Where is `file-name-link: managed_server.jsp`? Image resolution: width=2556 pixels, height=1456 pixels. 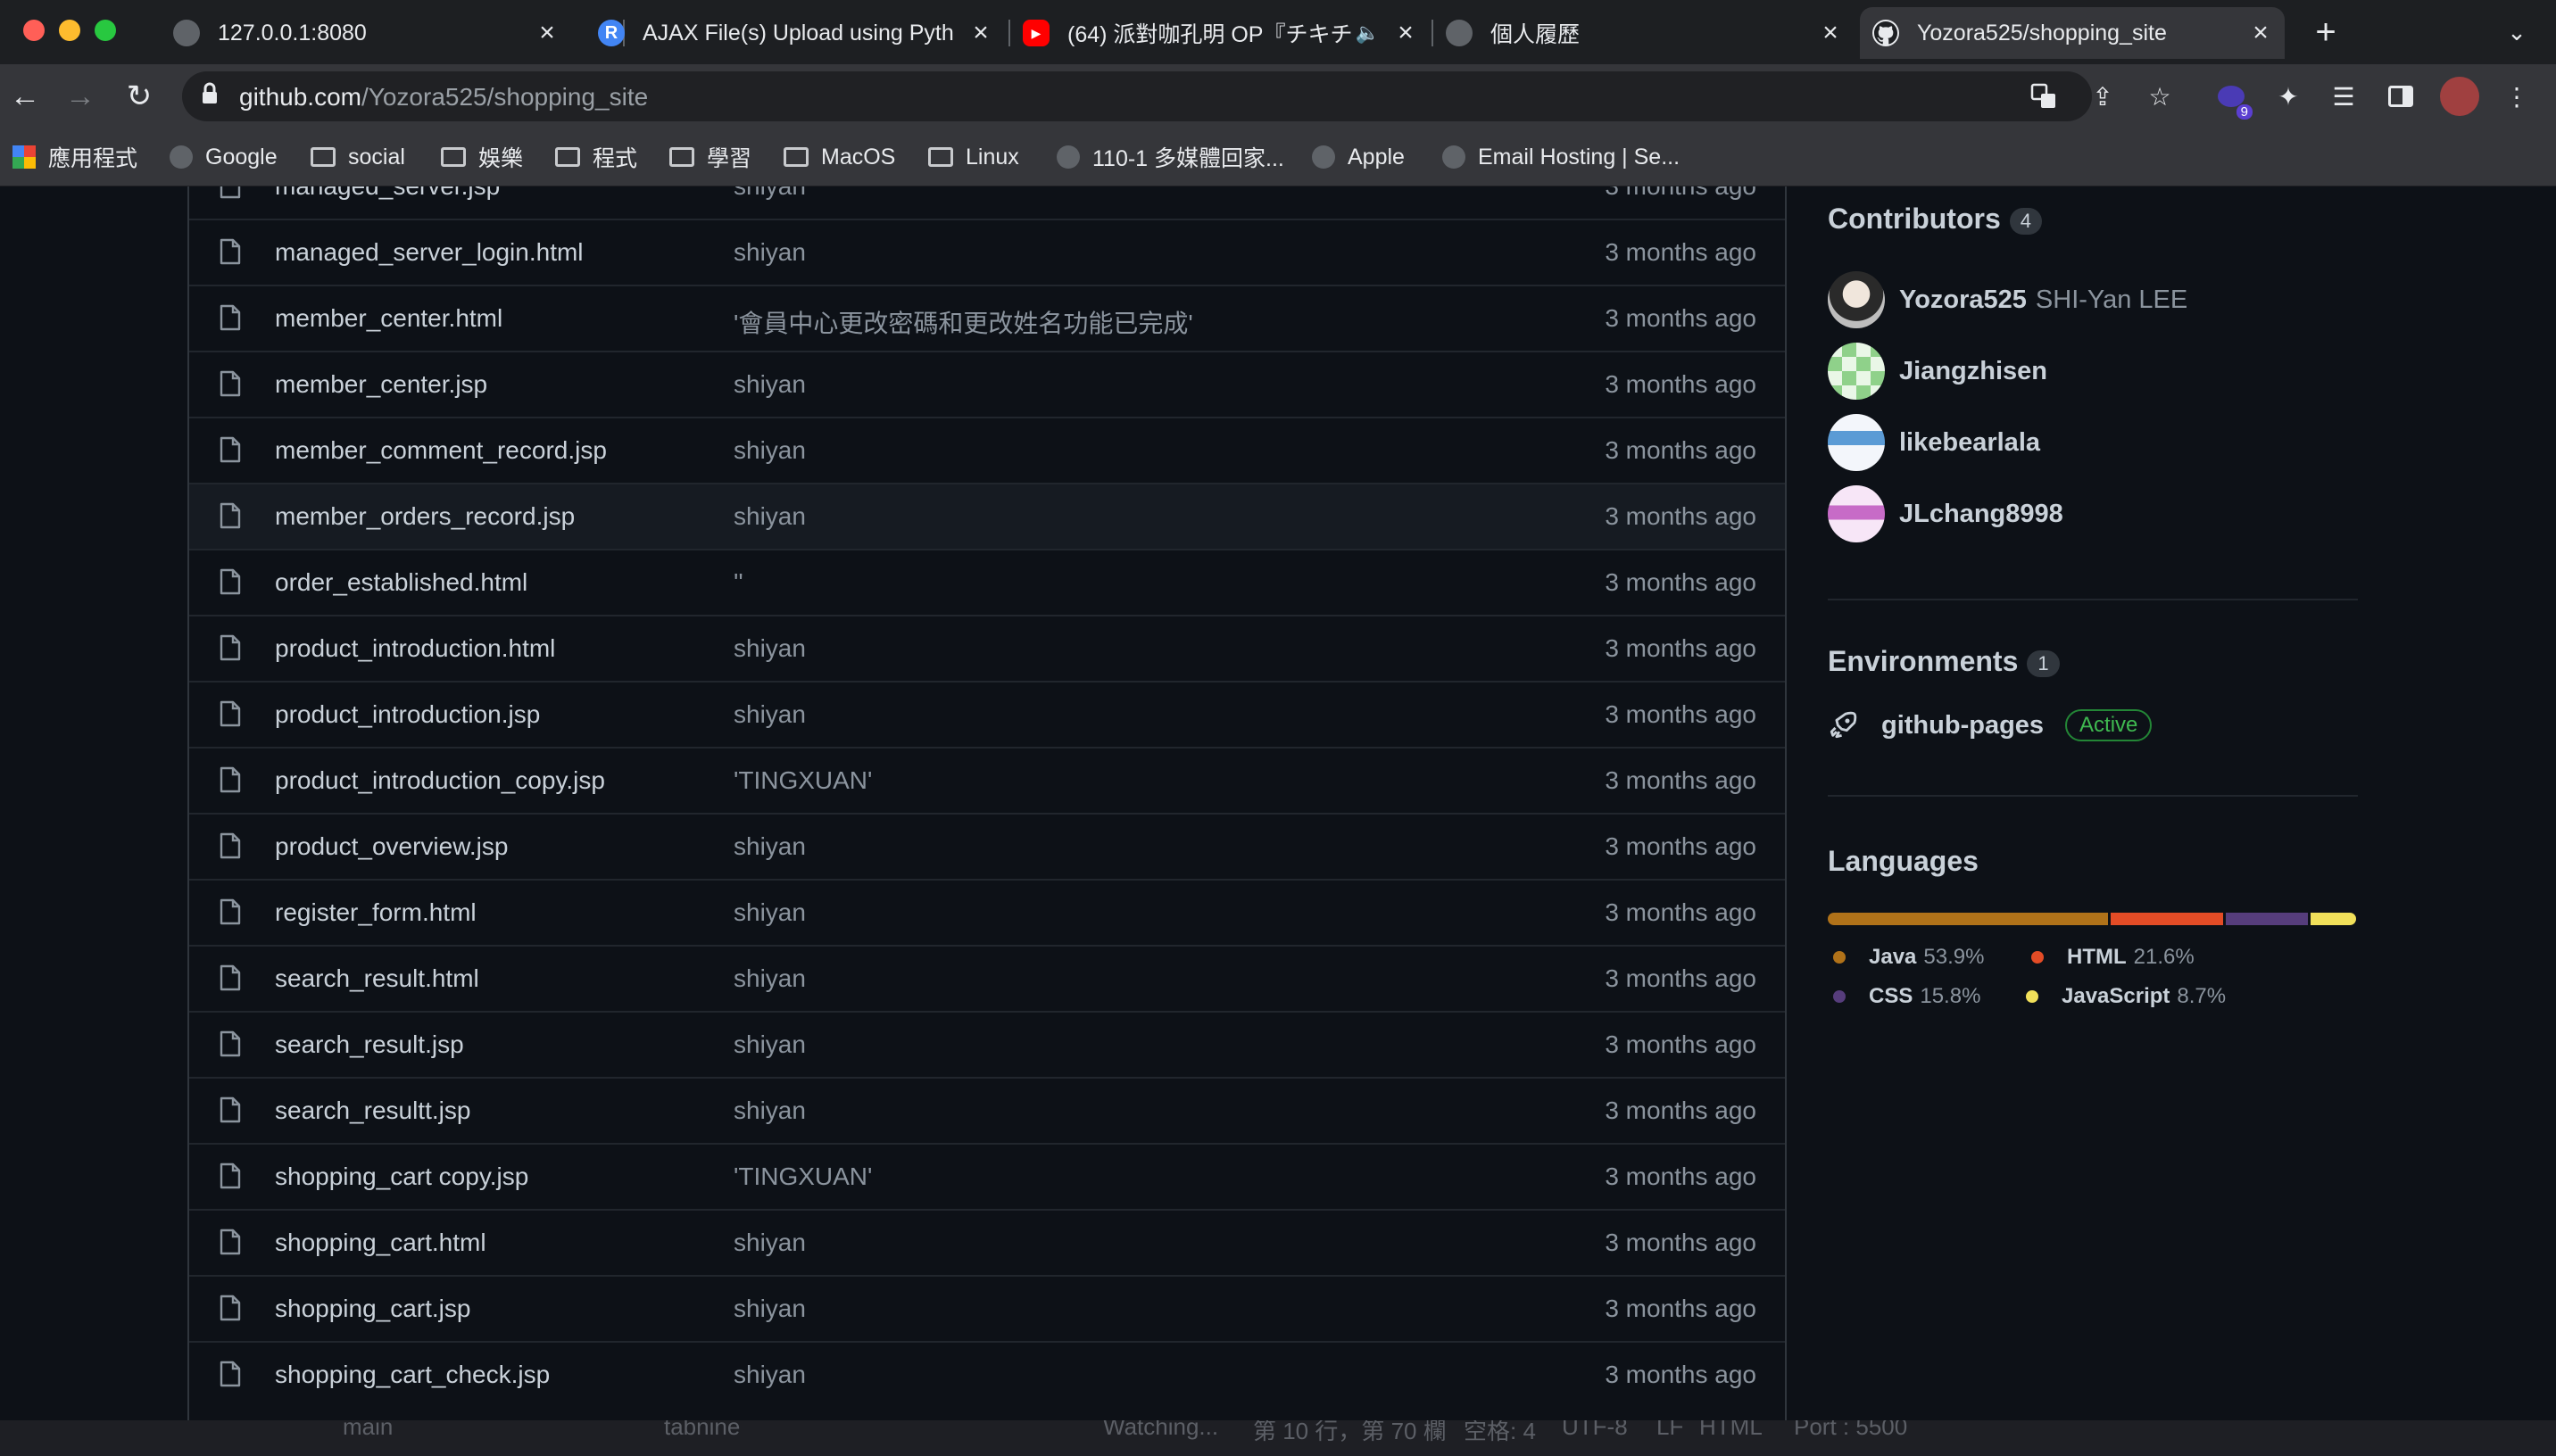
file-name-link: managed_server.jsp is located at coordinates (387, 194).